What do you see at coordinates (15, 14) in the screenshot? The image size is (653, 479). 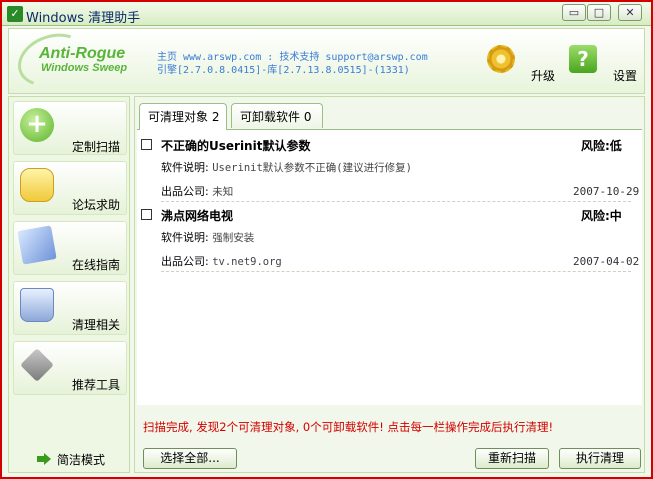 I see `broom-app-icon: ✓` at bounding box center [15, 14].